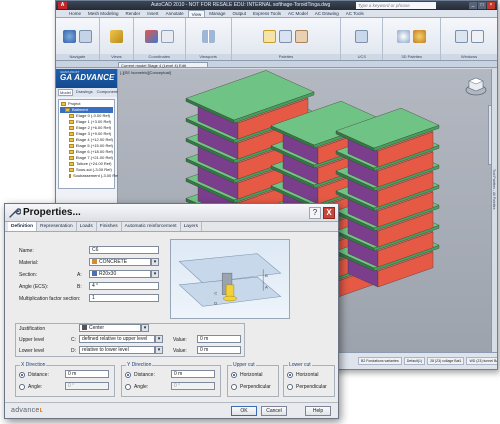  I want to click on named-views-icon, so click(116, 36).